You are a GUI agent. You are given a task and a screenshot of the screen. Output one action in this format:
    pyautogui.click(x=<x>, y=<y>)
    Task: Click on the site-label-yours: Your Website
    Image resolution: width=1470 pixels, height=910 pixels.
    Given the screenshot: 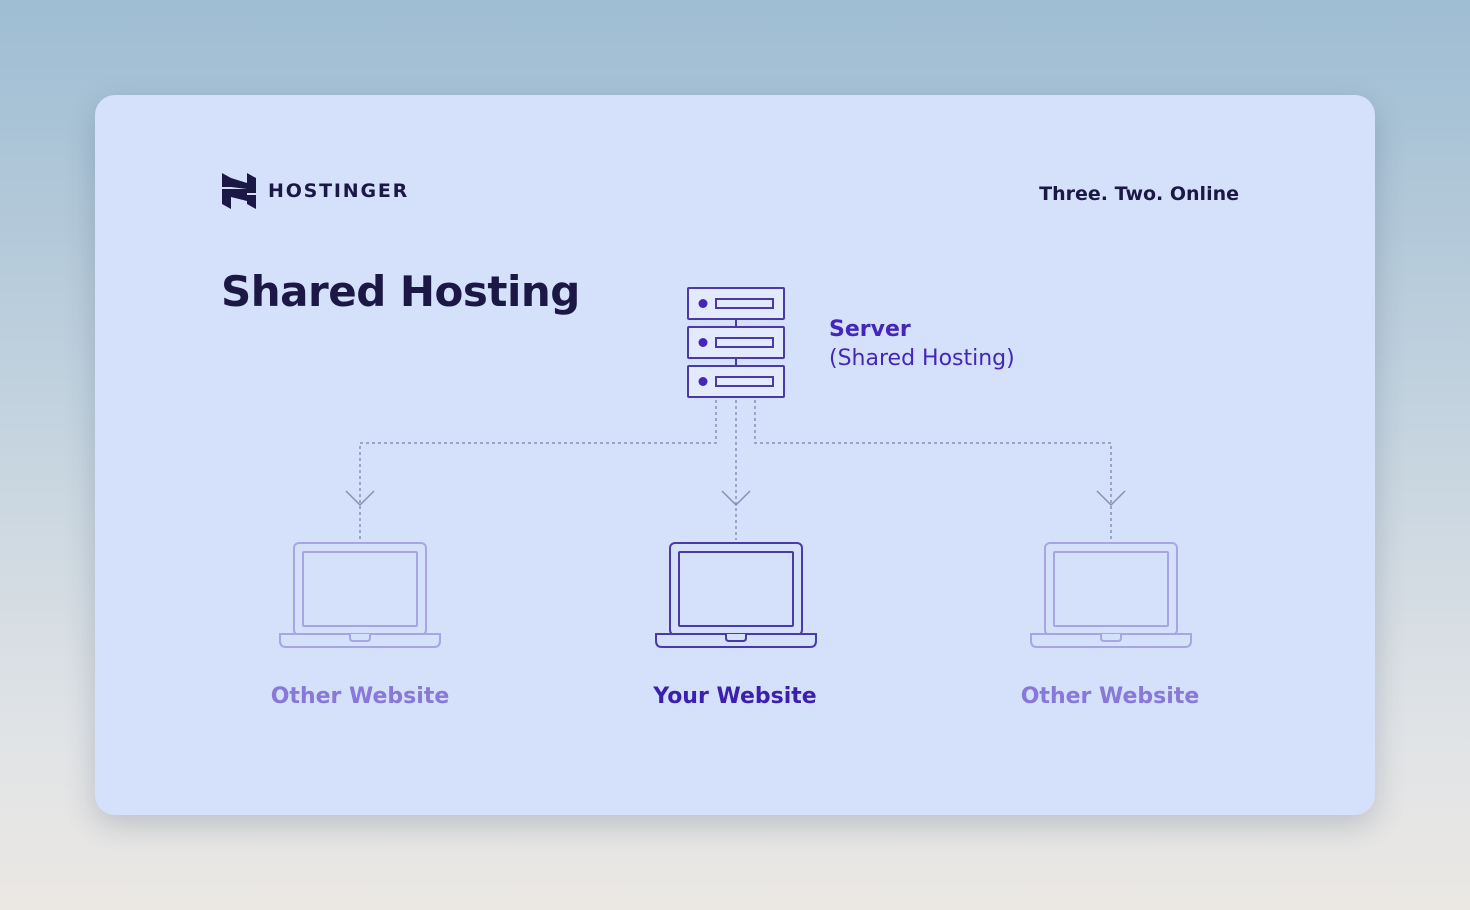 What is the action you would take?
    pyautogui.click(x=735, y=696)
    